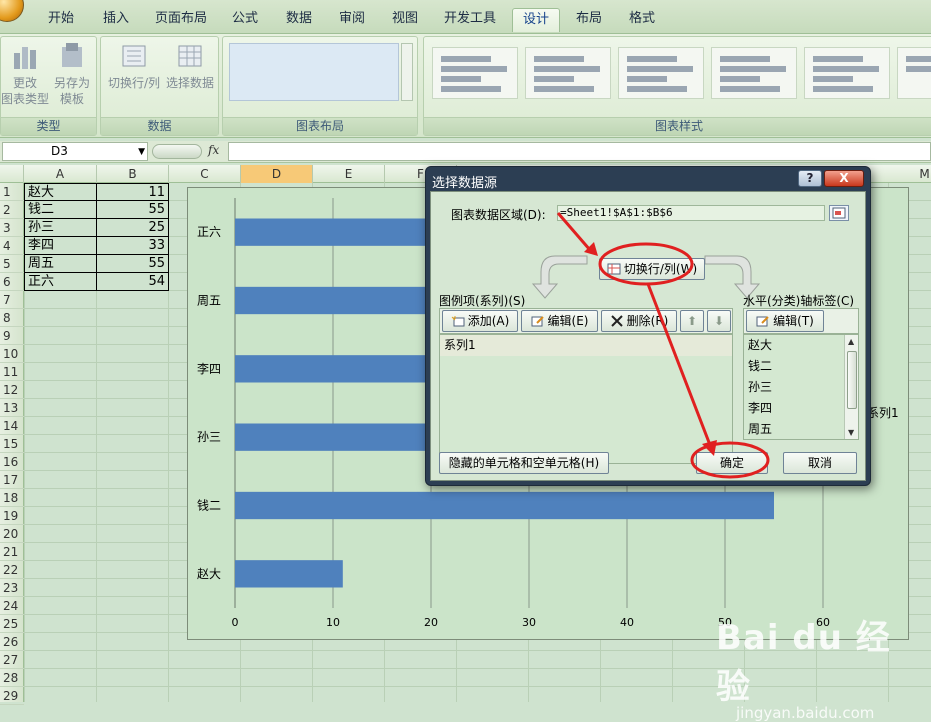 This screenshot has width=931, height=722. I want to click on close-button: X, so click(844, 178).